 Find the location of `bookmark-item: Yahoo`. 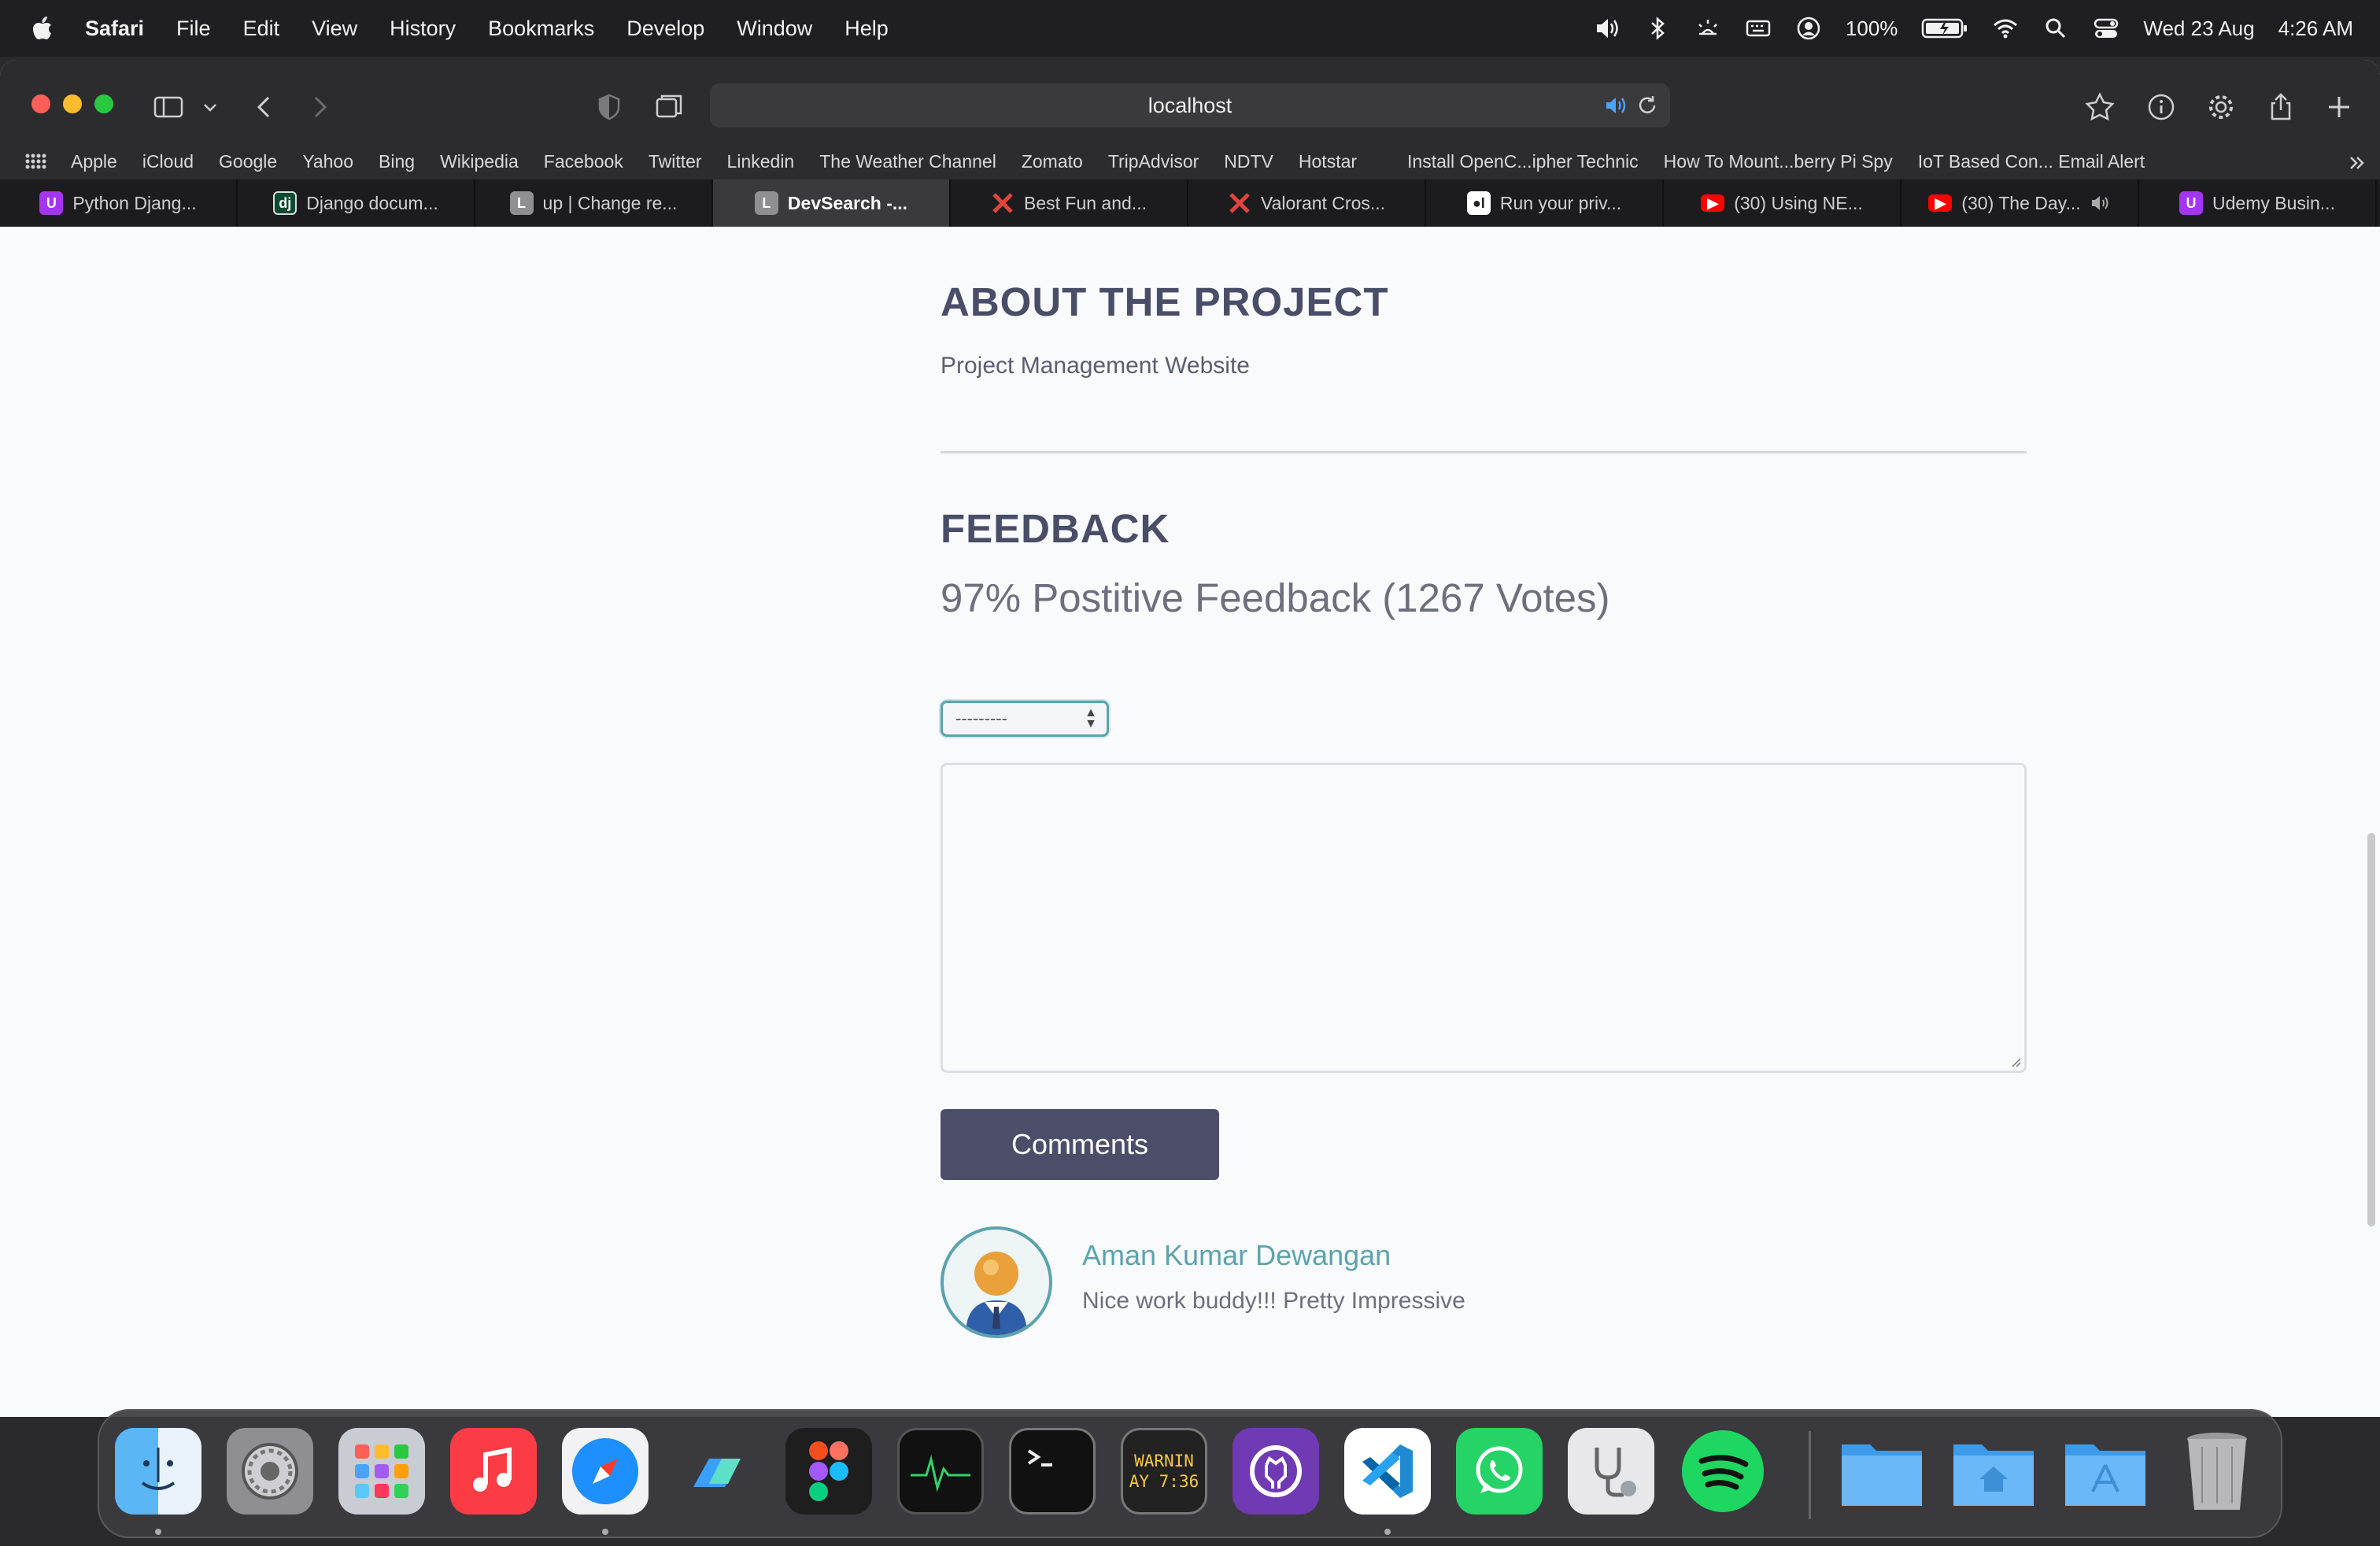

bookmark-item: Yahoo is located at coordinates (327, 161).